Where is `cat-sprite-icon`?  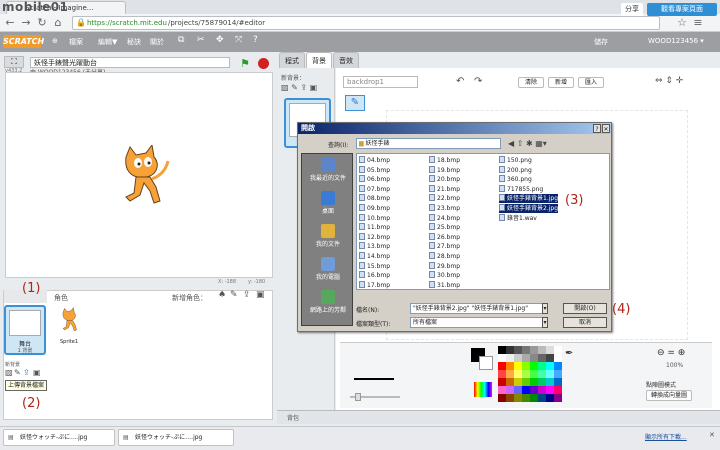 cat-sprite-icon is located at coordinates (143, 176).